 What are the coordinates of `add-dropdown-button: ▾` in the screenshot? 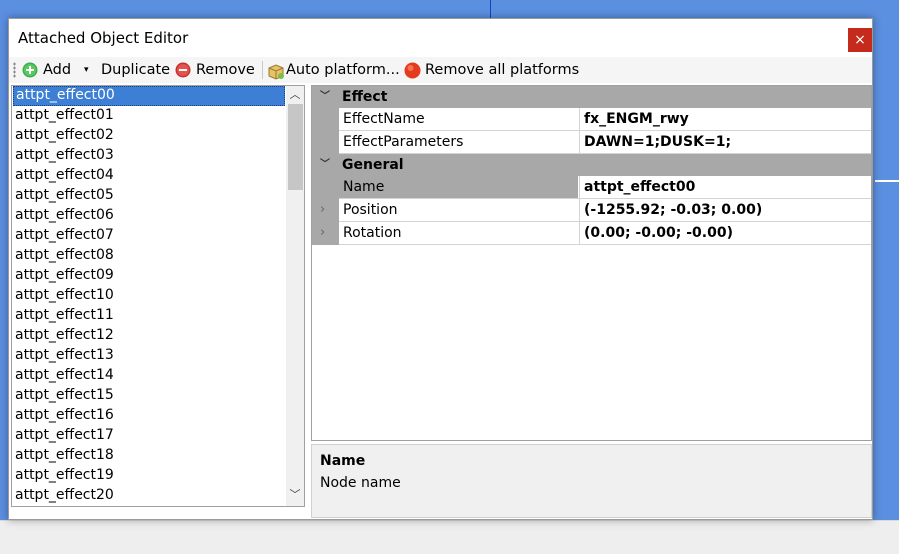 It's located at (86, 70).